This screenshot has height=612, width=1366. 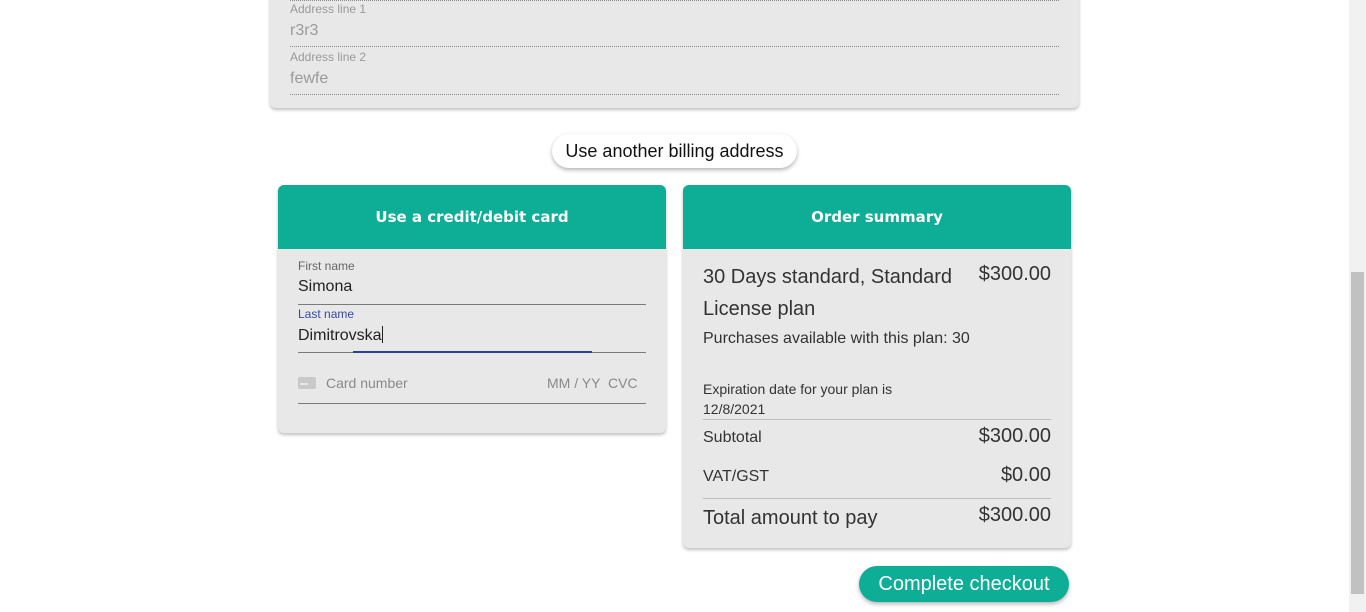 I want to click on first-name-input: Simona, so click(x=472, y=289).